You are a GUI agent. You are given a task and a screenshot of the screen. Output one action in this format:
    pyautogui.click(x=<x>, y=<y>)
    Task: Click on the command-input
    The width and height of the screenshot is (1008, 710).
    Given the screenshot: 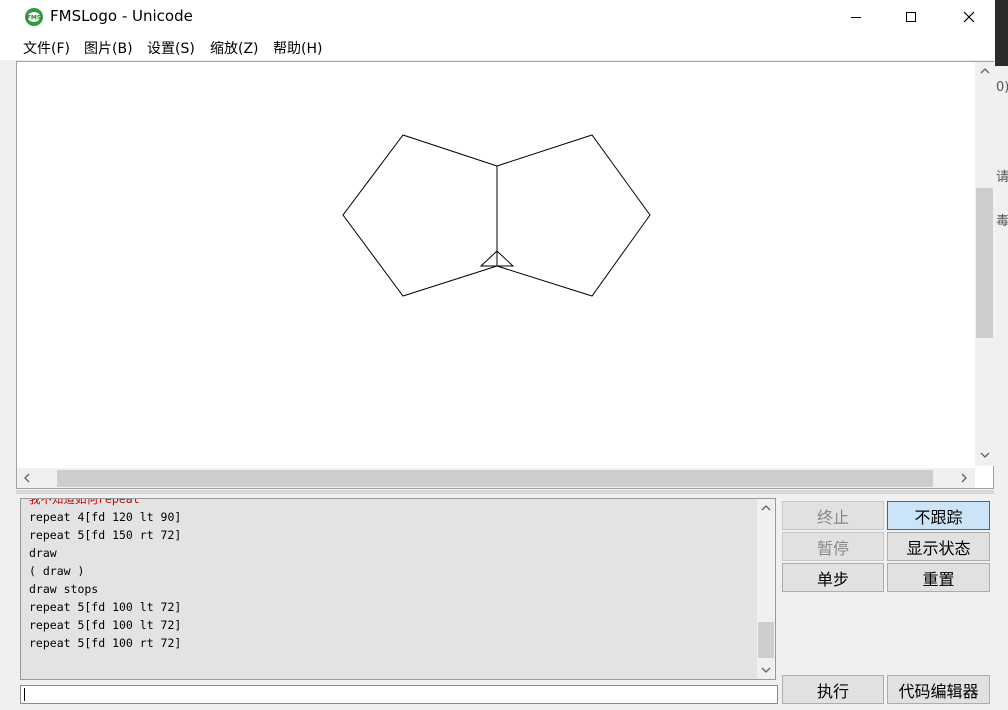 What is the action you would take?
    pyautogui.click(x=399, y=694)
    